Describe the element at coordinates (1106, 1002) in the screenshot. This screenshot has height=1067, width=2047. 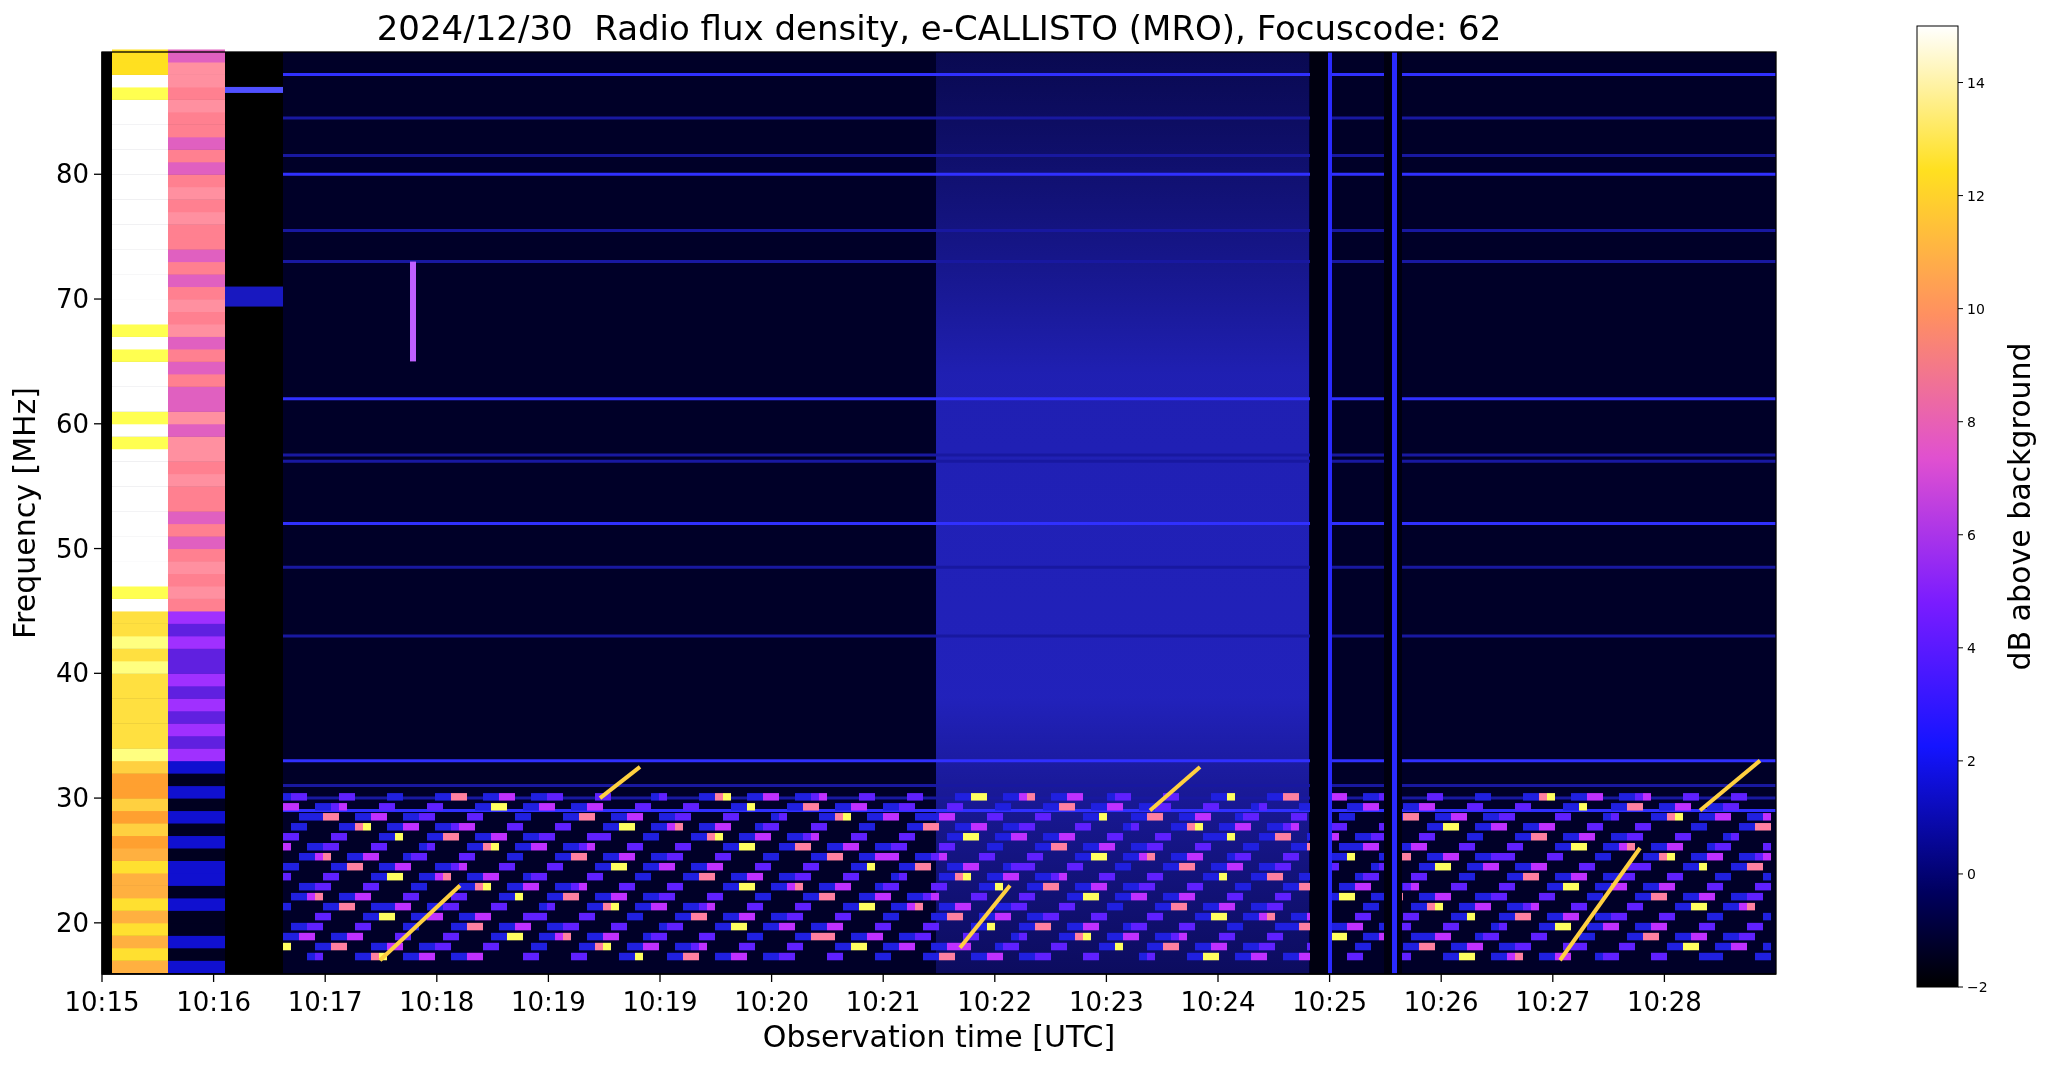
I see `x-tick-label: 10:23` at that location.